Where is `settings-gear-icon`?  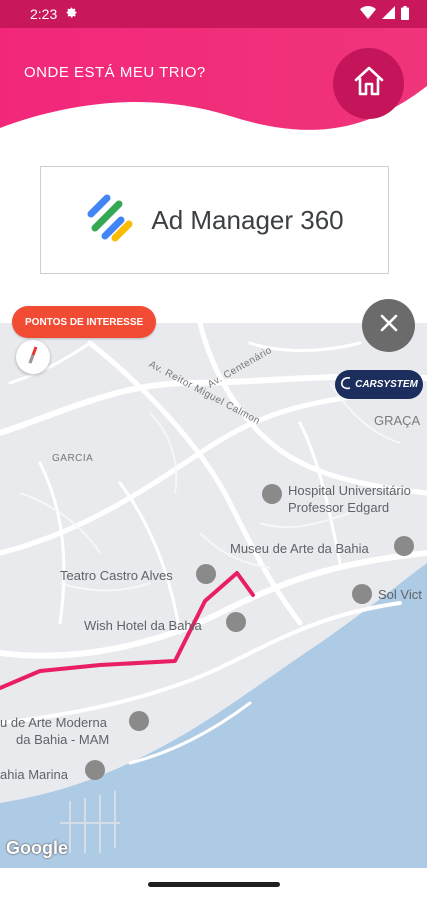 settings-gear-icon is located at coordinates (71, 14).